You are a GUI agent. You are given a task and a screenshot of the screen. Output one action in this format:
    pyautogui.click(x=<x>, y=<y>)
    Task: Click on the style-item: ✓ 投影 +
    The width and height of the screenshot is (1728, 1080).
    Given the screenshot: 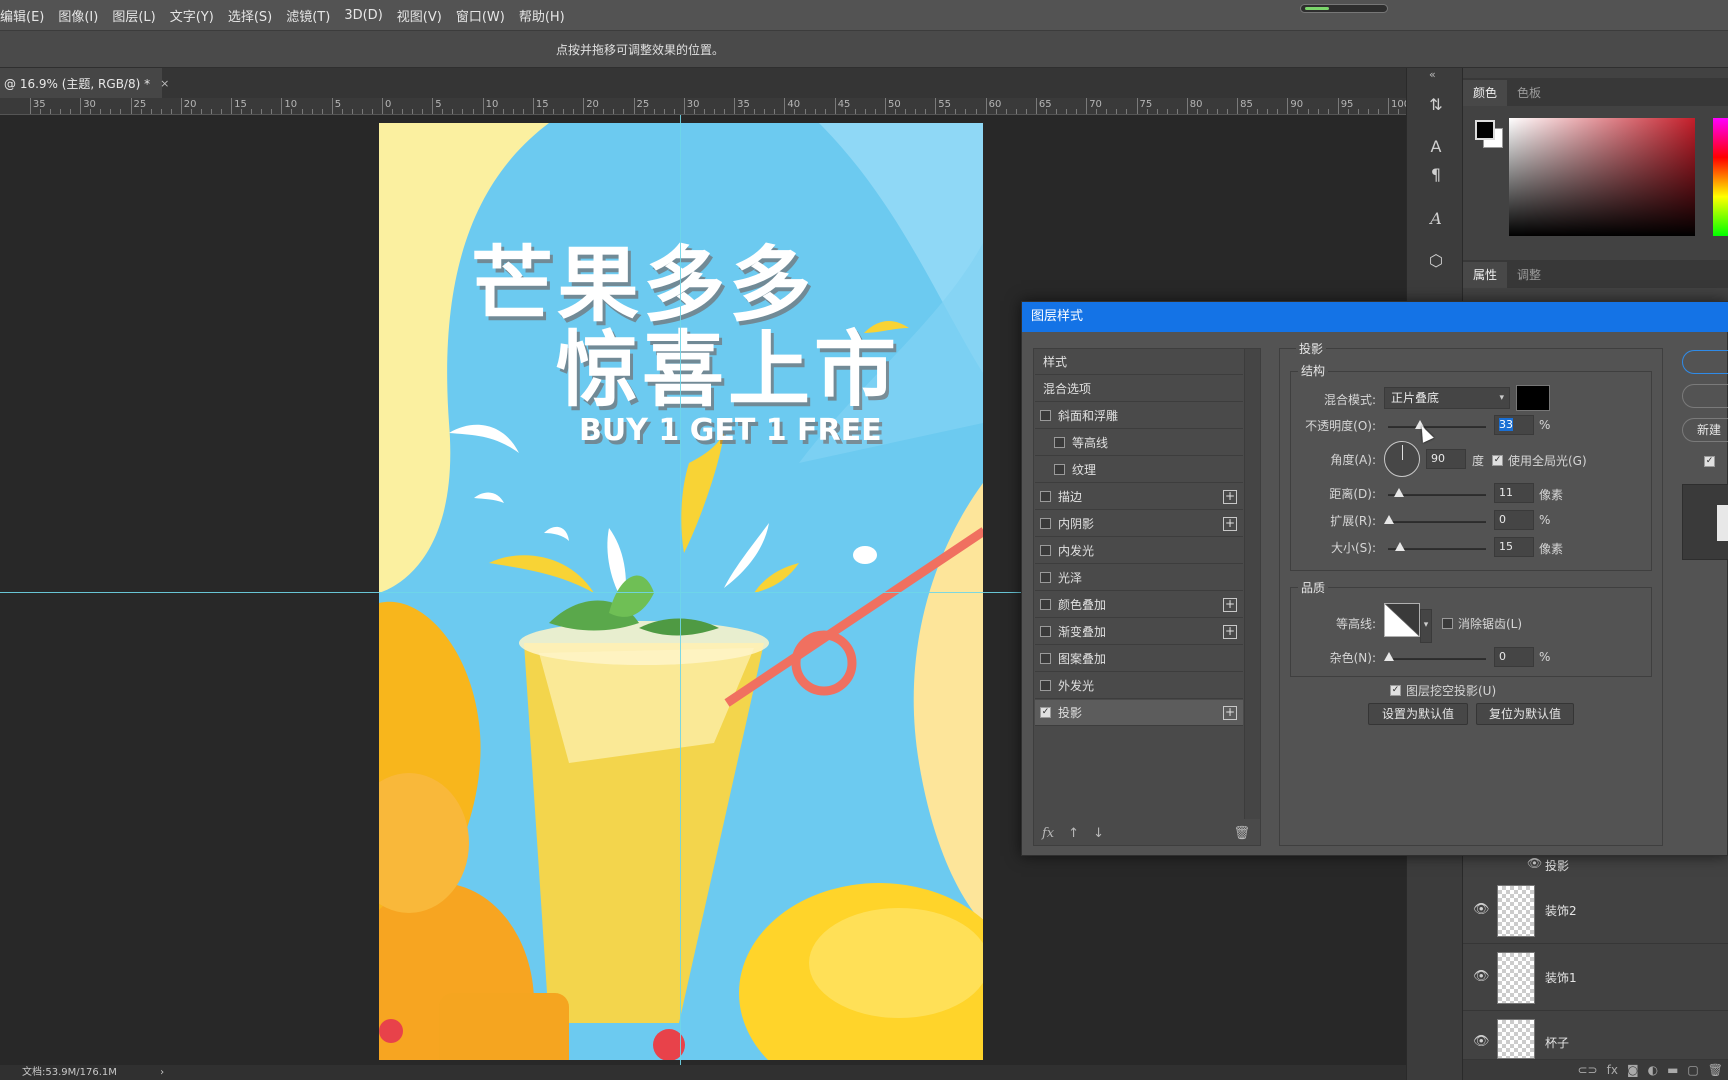 What is the action you would take?
    pyautogui.click(x=1139, y=713)
    